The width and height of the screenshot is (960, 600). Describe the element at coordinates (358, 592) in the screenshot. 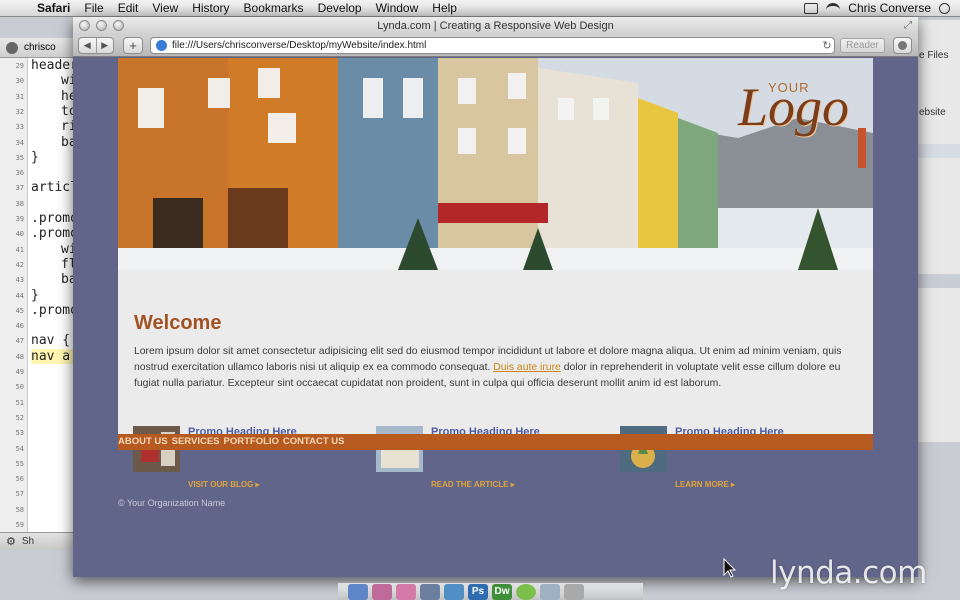

I see `finder-dock-icon` at that location.